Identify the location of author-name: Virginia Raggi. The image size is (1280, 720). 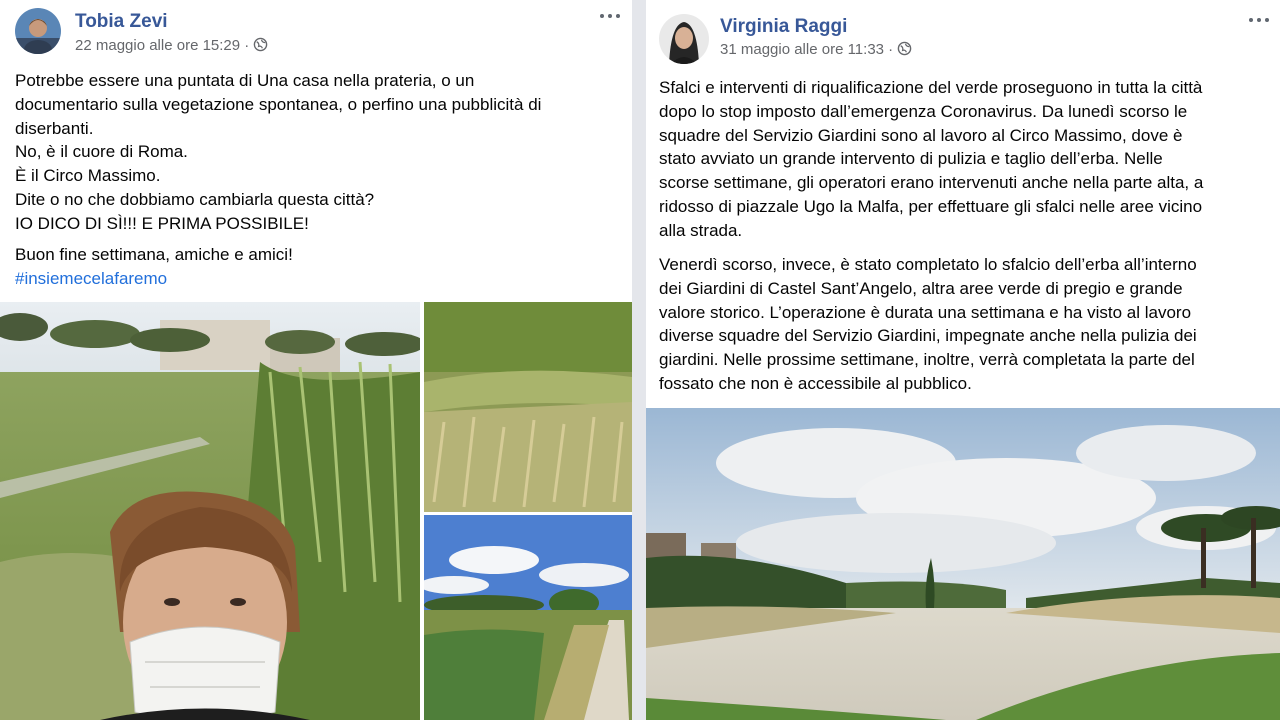
(783, 27).